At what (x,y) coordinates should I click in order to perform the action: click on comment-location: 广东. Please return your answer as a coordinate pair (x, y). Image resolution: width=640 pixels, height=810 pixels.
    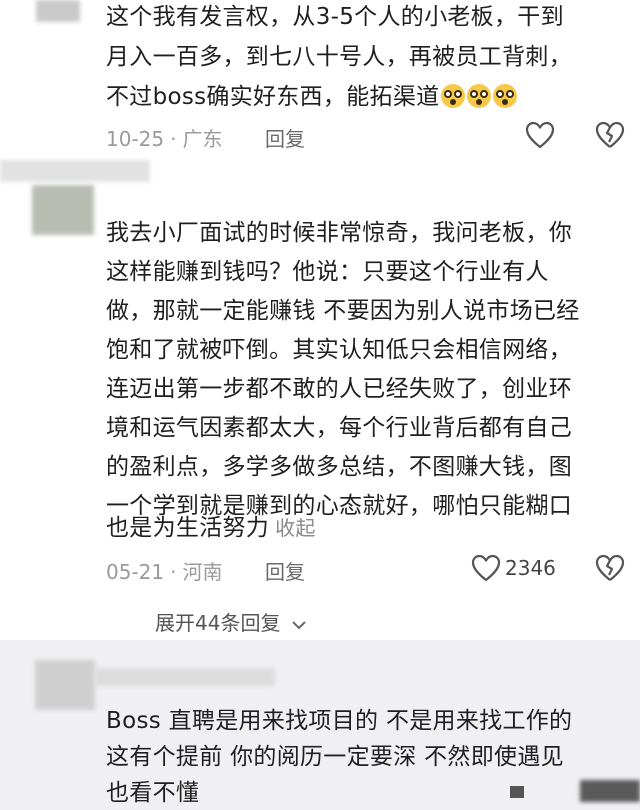
    Looking at the image, I should click on (202, 139).